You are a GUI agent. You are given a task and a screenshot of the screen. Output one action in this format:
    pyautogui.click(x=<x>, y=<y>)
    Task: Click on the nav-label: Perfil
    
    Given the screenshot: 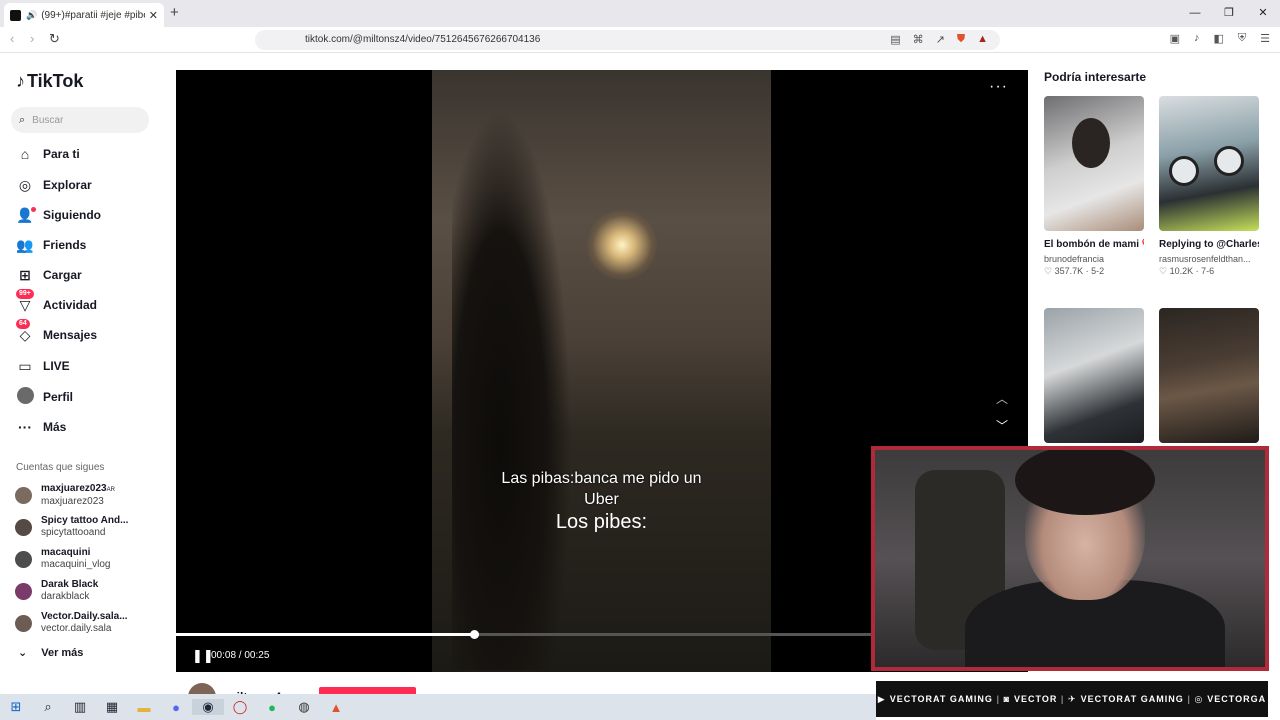 What is the action you would take?
    pyautogui.click(x=58, y=397)
    